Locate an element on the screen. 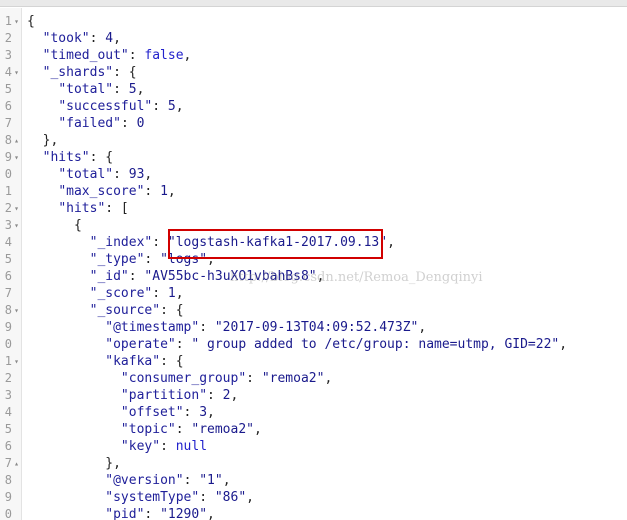 Image resolution: width=627 pixels, height=520 pixels. code-text: "took": 4, is located at coordinates (74, 38).